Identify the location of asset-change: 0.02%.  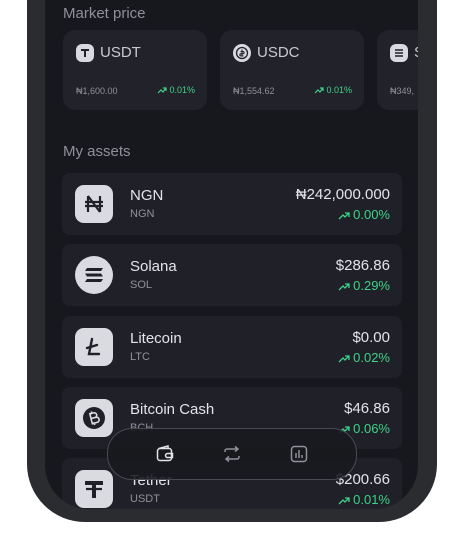
(364, 357).